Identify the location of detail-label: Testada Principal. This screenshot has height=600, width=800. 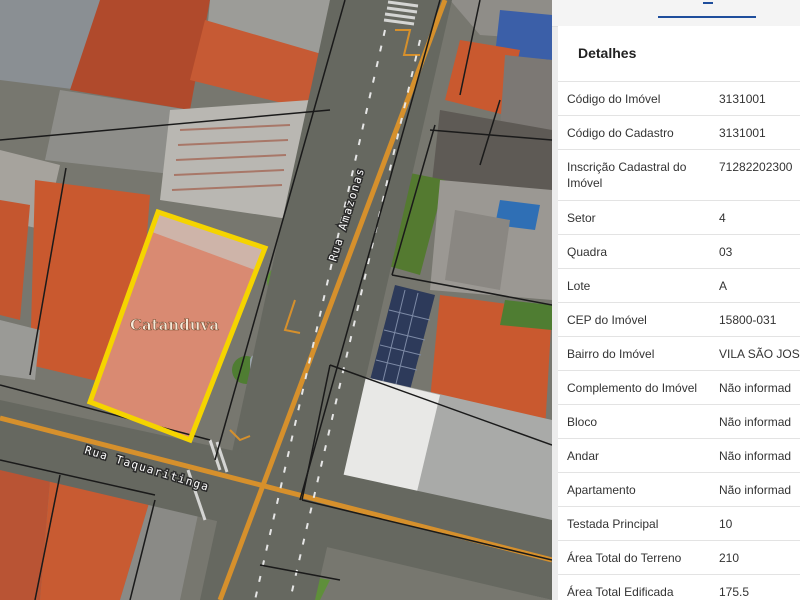
(613, 523).